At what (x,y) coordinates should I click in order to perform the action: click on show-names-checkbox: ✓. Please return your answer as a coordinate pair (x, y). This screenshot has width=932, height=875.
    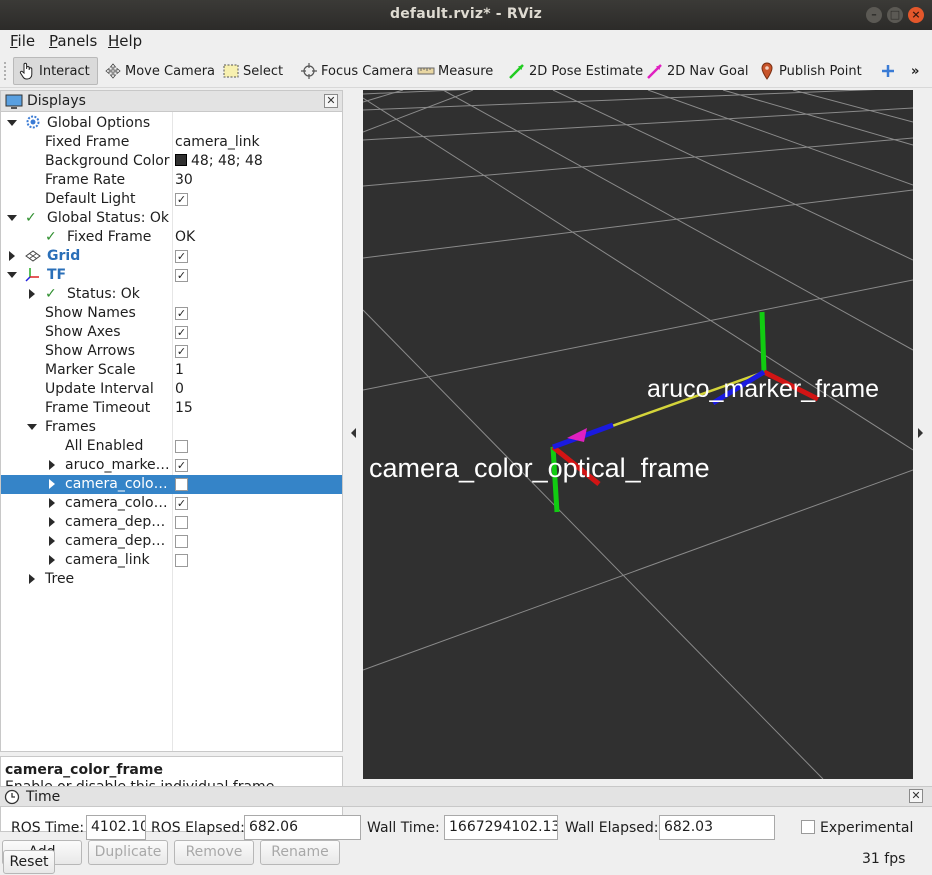
    Looking at the image, I should click on (181, 313).